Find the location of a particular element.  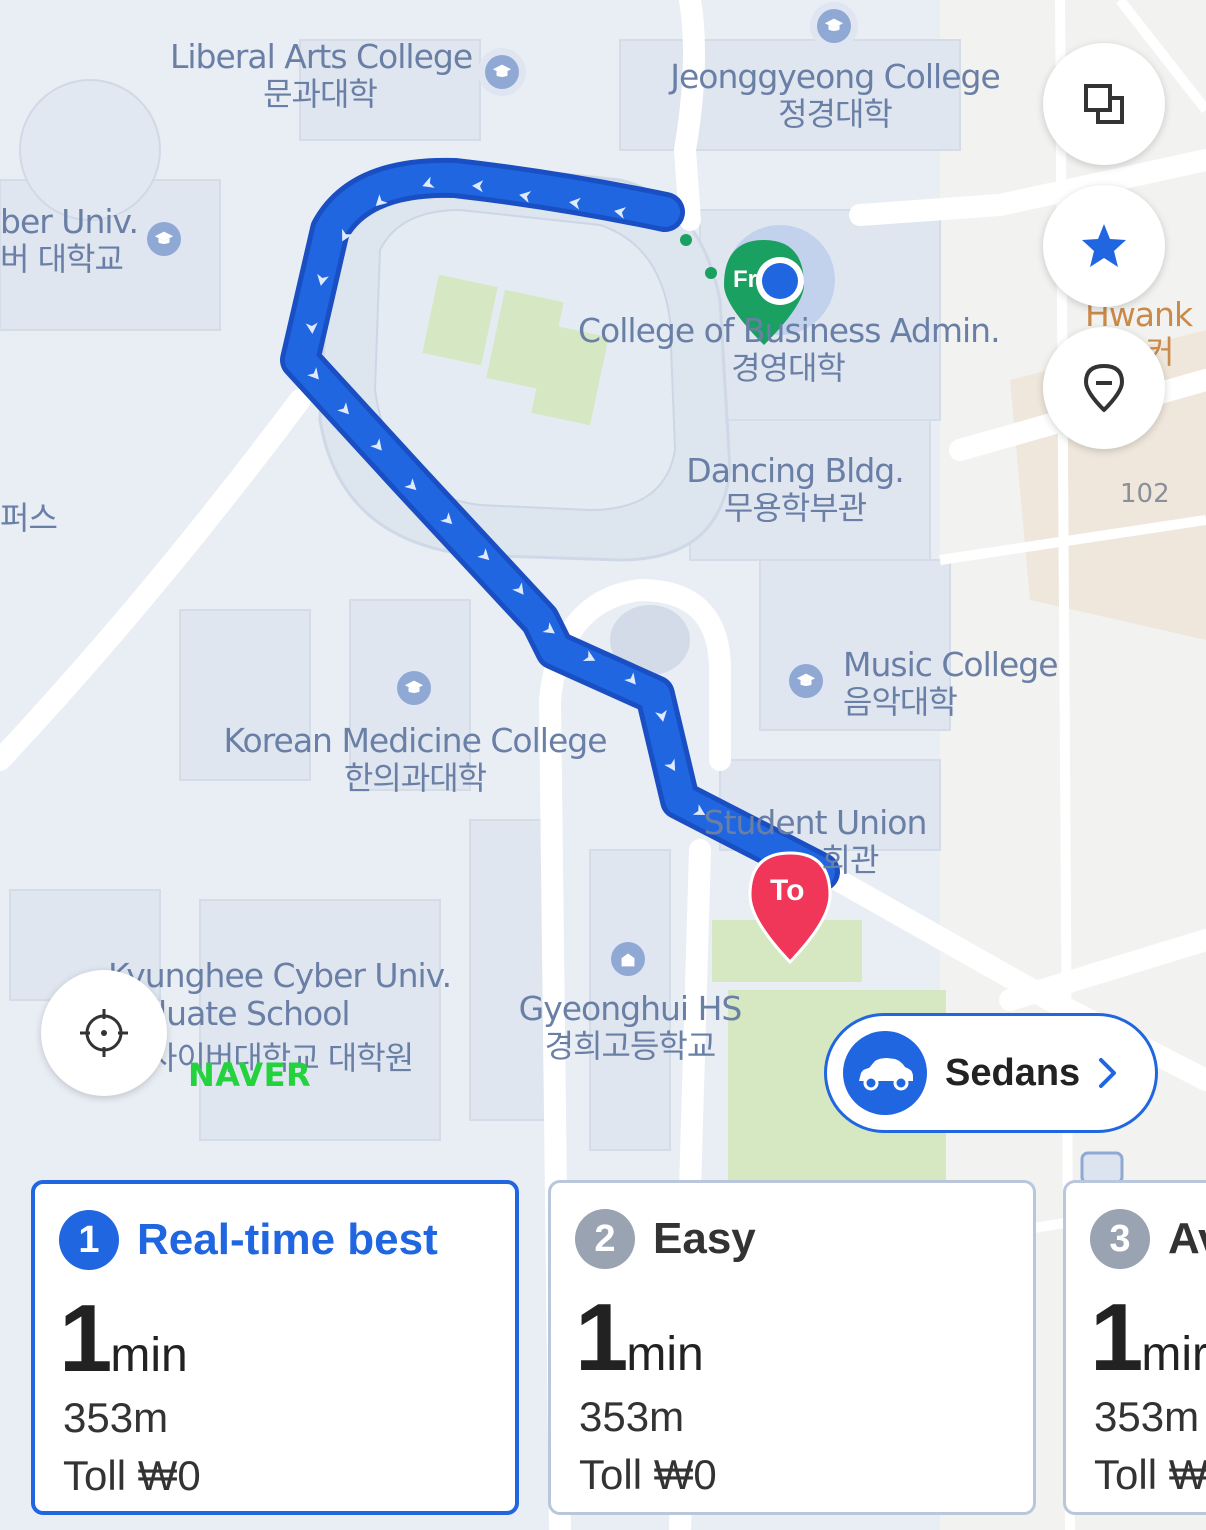

origin-marker-label: Fr is located at coordinates (745, 279).